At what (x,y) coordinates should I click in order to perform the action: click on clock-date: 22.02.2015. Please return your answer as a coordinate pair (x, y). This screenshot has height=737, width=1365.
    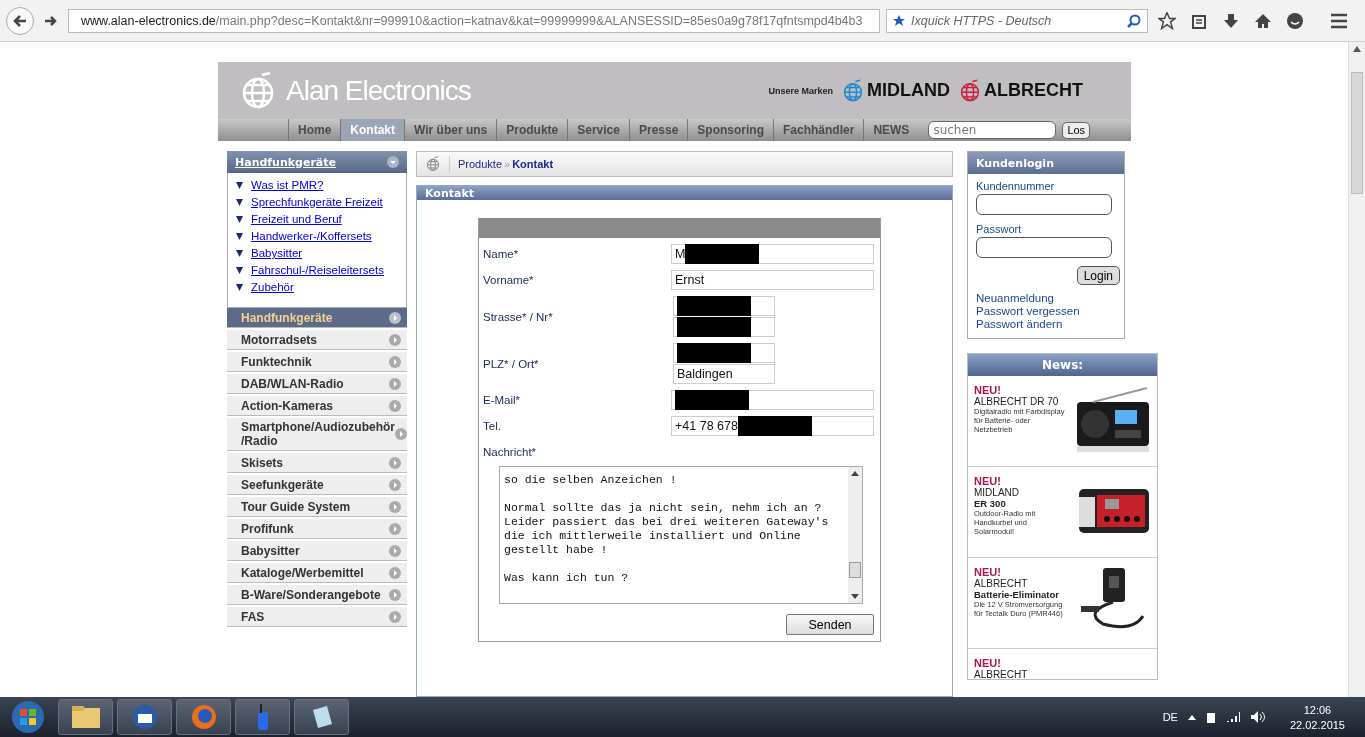
    Looking at the image, I should click on (1317, 724).